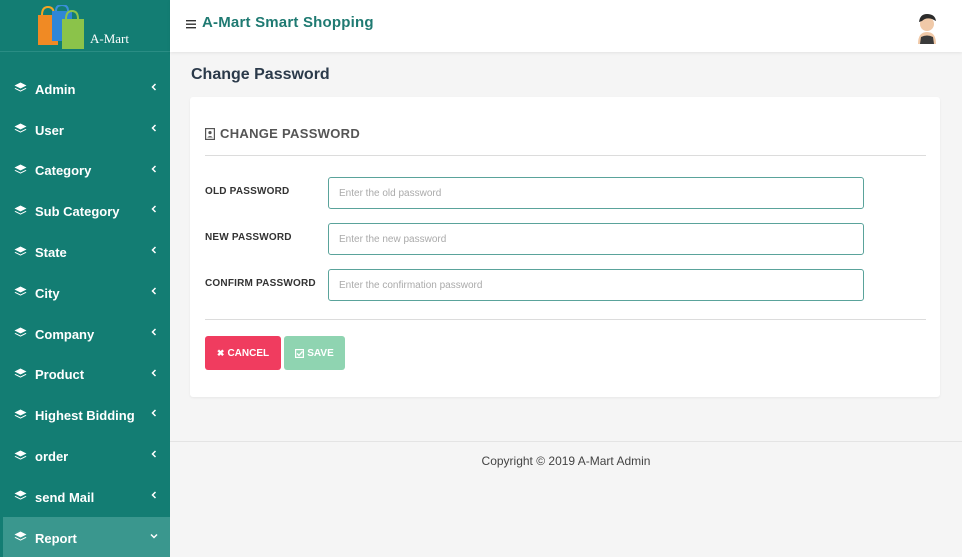 Image resolution: width=962 pixels, height=557 pixels. I want to click on sidebar-item-report: Report, so click(86, 536).